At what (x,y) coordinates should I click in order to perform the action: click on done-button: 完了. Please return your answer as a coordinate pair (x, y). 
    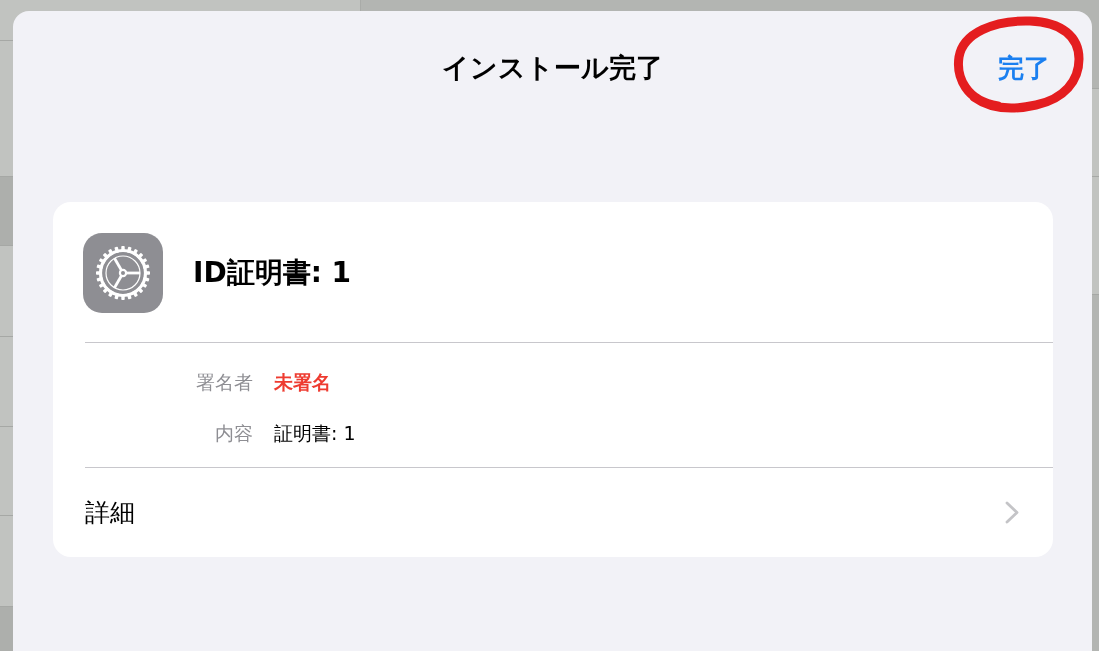
    Looking at the image, I should click on (1024, 68).